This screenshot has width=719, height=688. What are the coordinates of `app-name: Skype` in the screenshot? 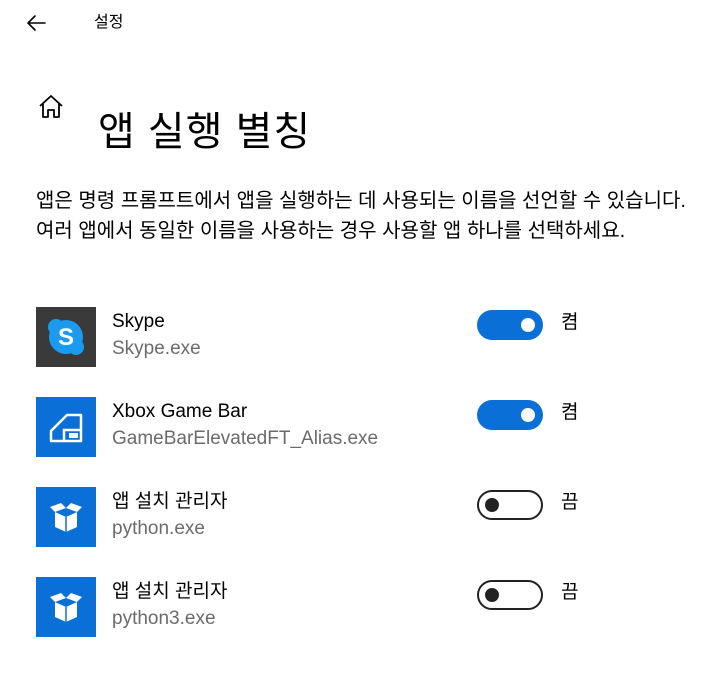 It's located at (138, 321).